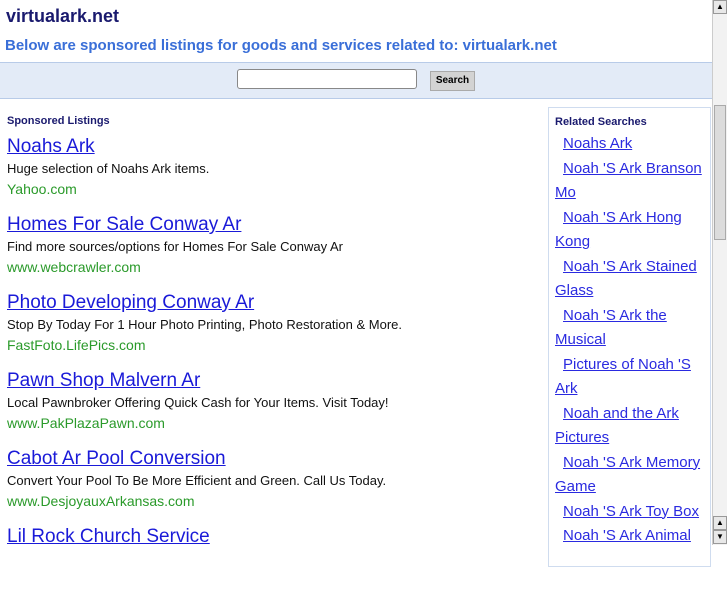 The width and height of the screenshot is (727, 603). I want to click on scroll-down-icon: ▼, so click(720, 537).